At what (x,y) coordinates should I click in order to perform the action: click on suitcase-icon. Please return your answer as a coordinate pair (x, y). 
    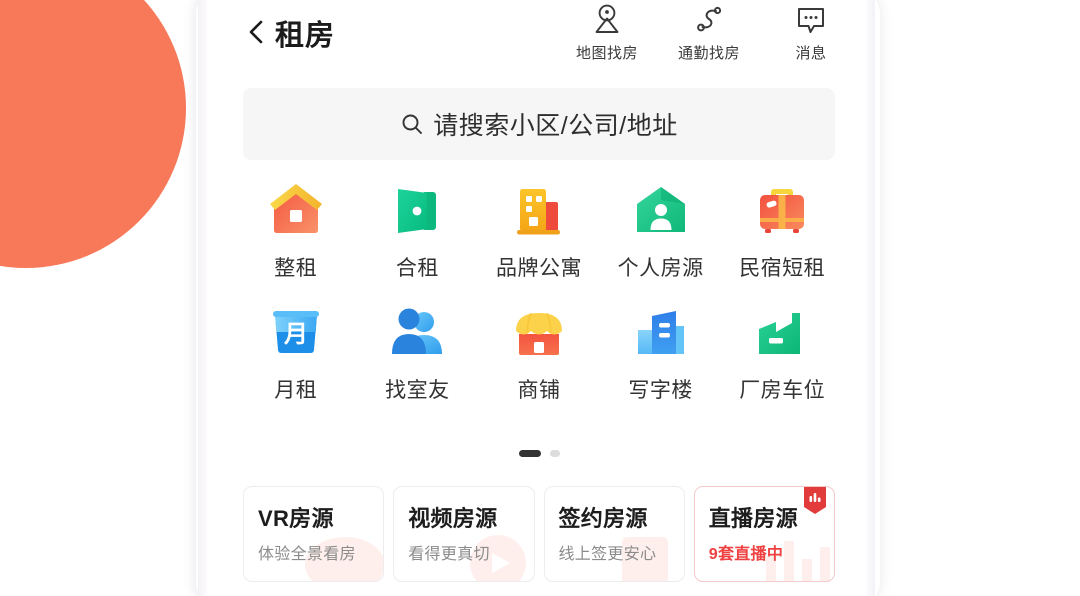
    Looking at the image, I should click on (782, 211).